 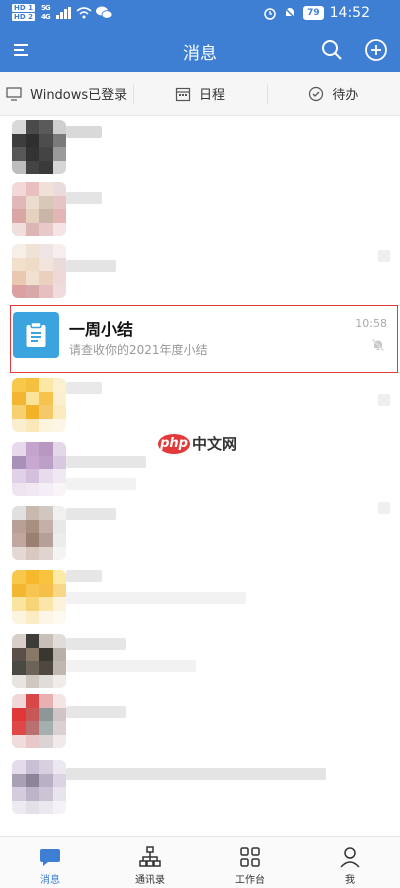 I want to click on watermark-logo: php, so click(x=174, y=443).